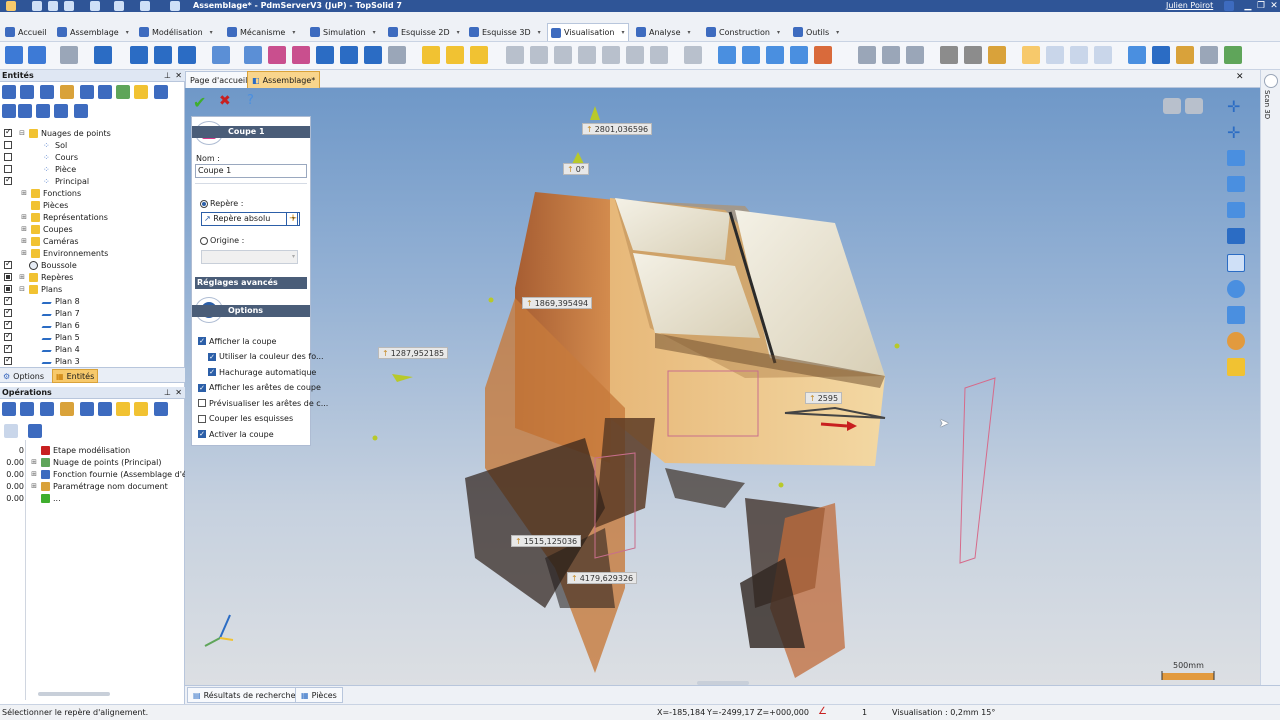 The height and width of the screenshot is (720, 1280). I want to click on tab-options: ⚙ Options, so click(23, 376).